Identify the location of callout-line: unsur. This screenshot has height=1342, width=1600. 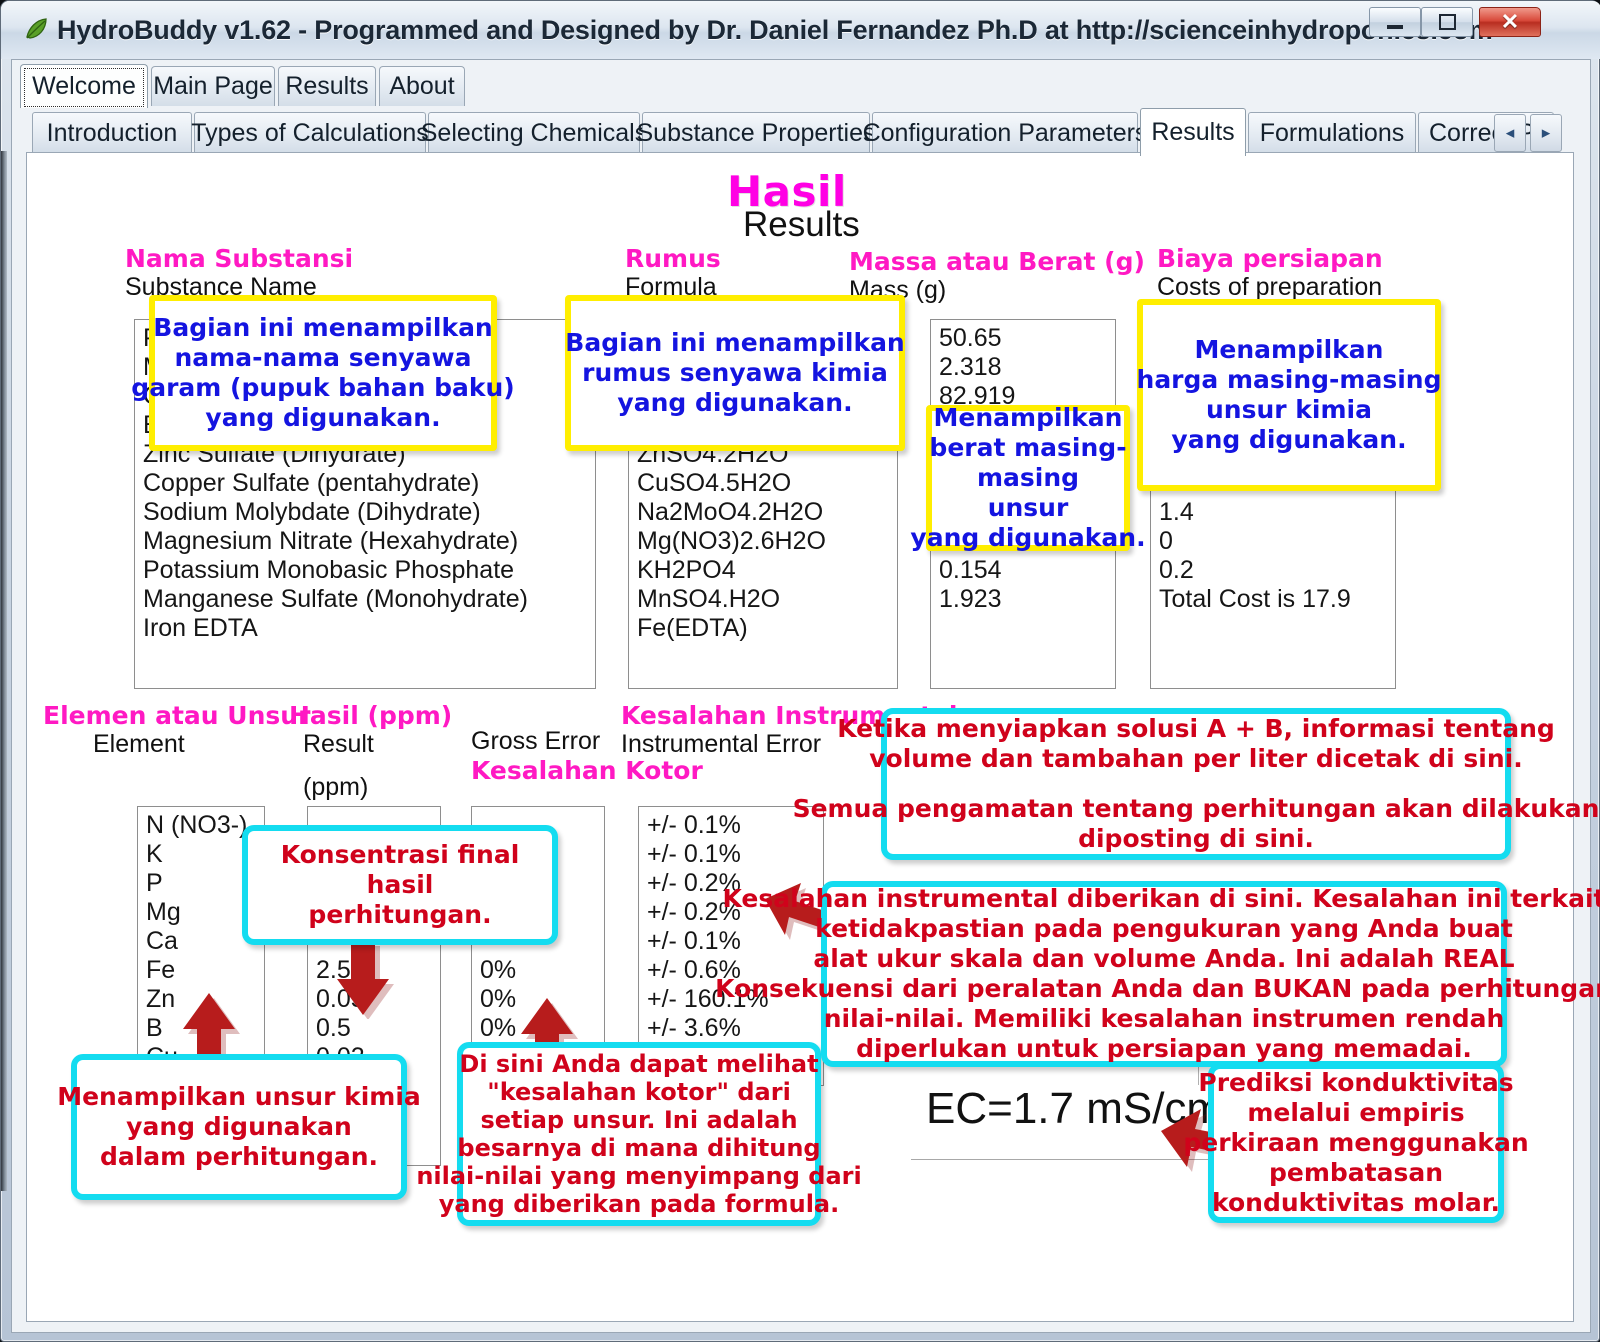
(1028, 507).